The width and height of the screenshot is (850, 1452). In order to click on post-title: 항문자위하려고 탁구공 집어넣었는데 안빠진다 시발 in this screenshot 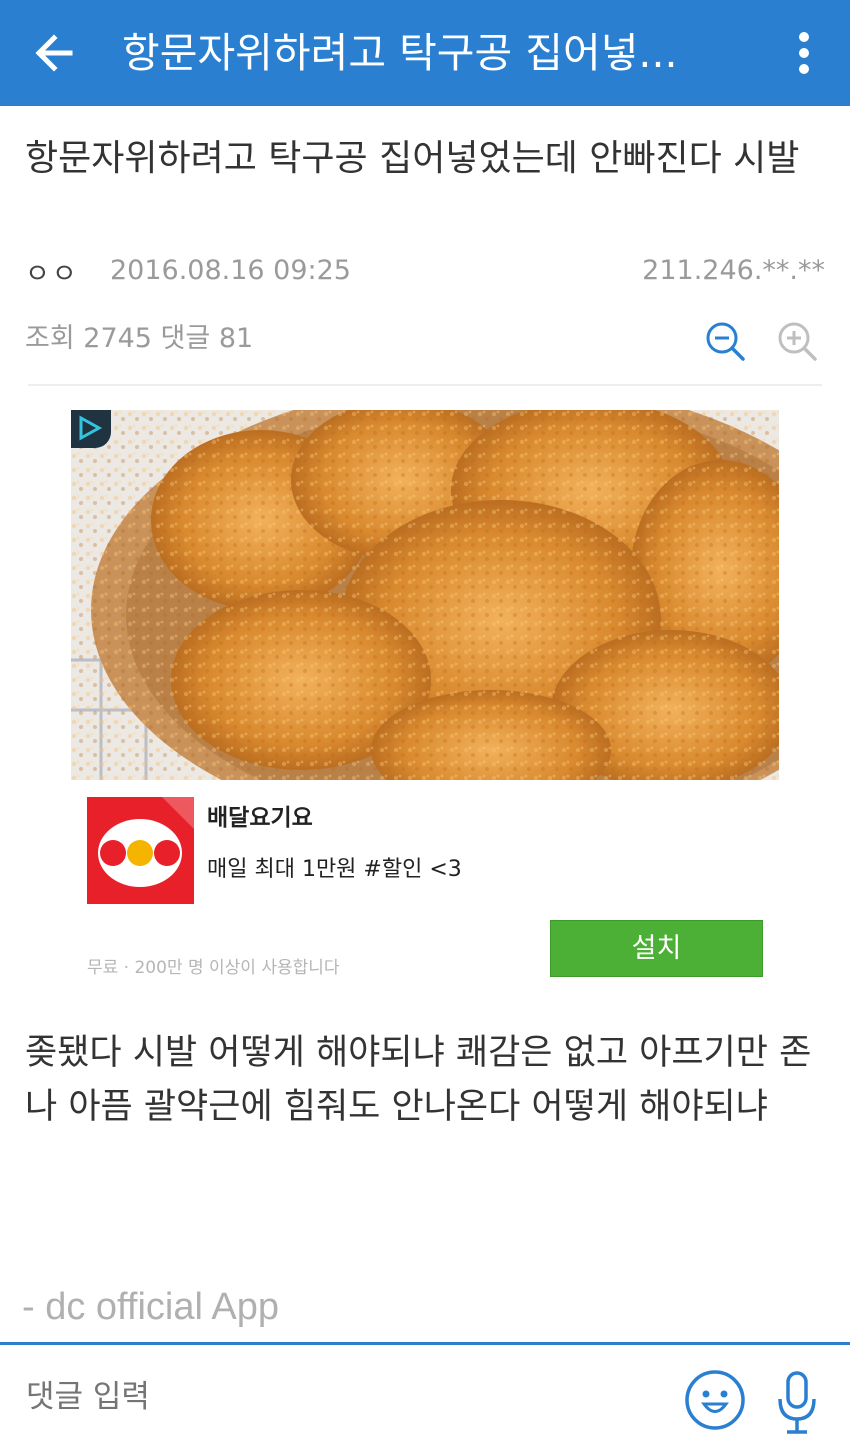, I will do `click(412, 158)`.